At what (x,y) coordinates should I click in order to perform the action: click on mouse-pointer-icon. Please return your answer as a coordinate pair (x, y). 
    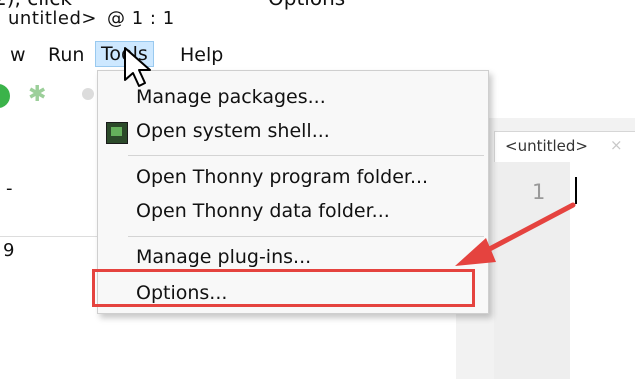
    Looking at the image, I should click on (137, 67).